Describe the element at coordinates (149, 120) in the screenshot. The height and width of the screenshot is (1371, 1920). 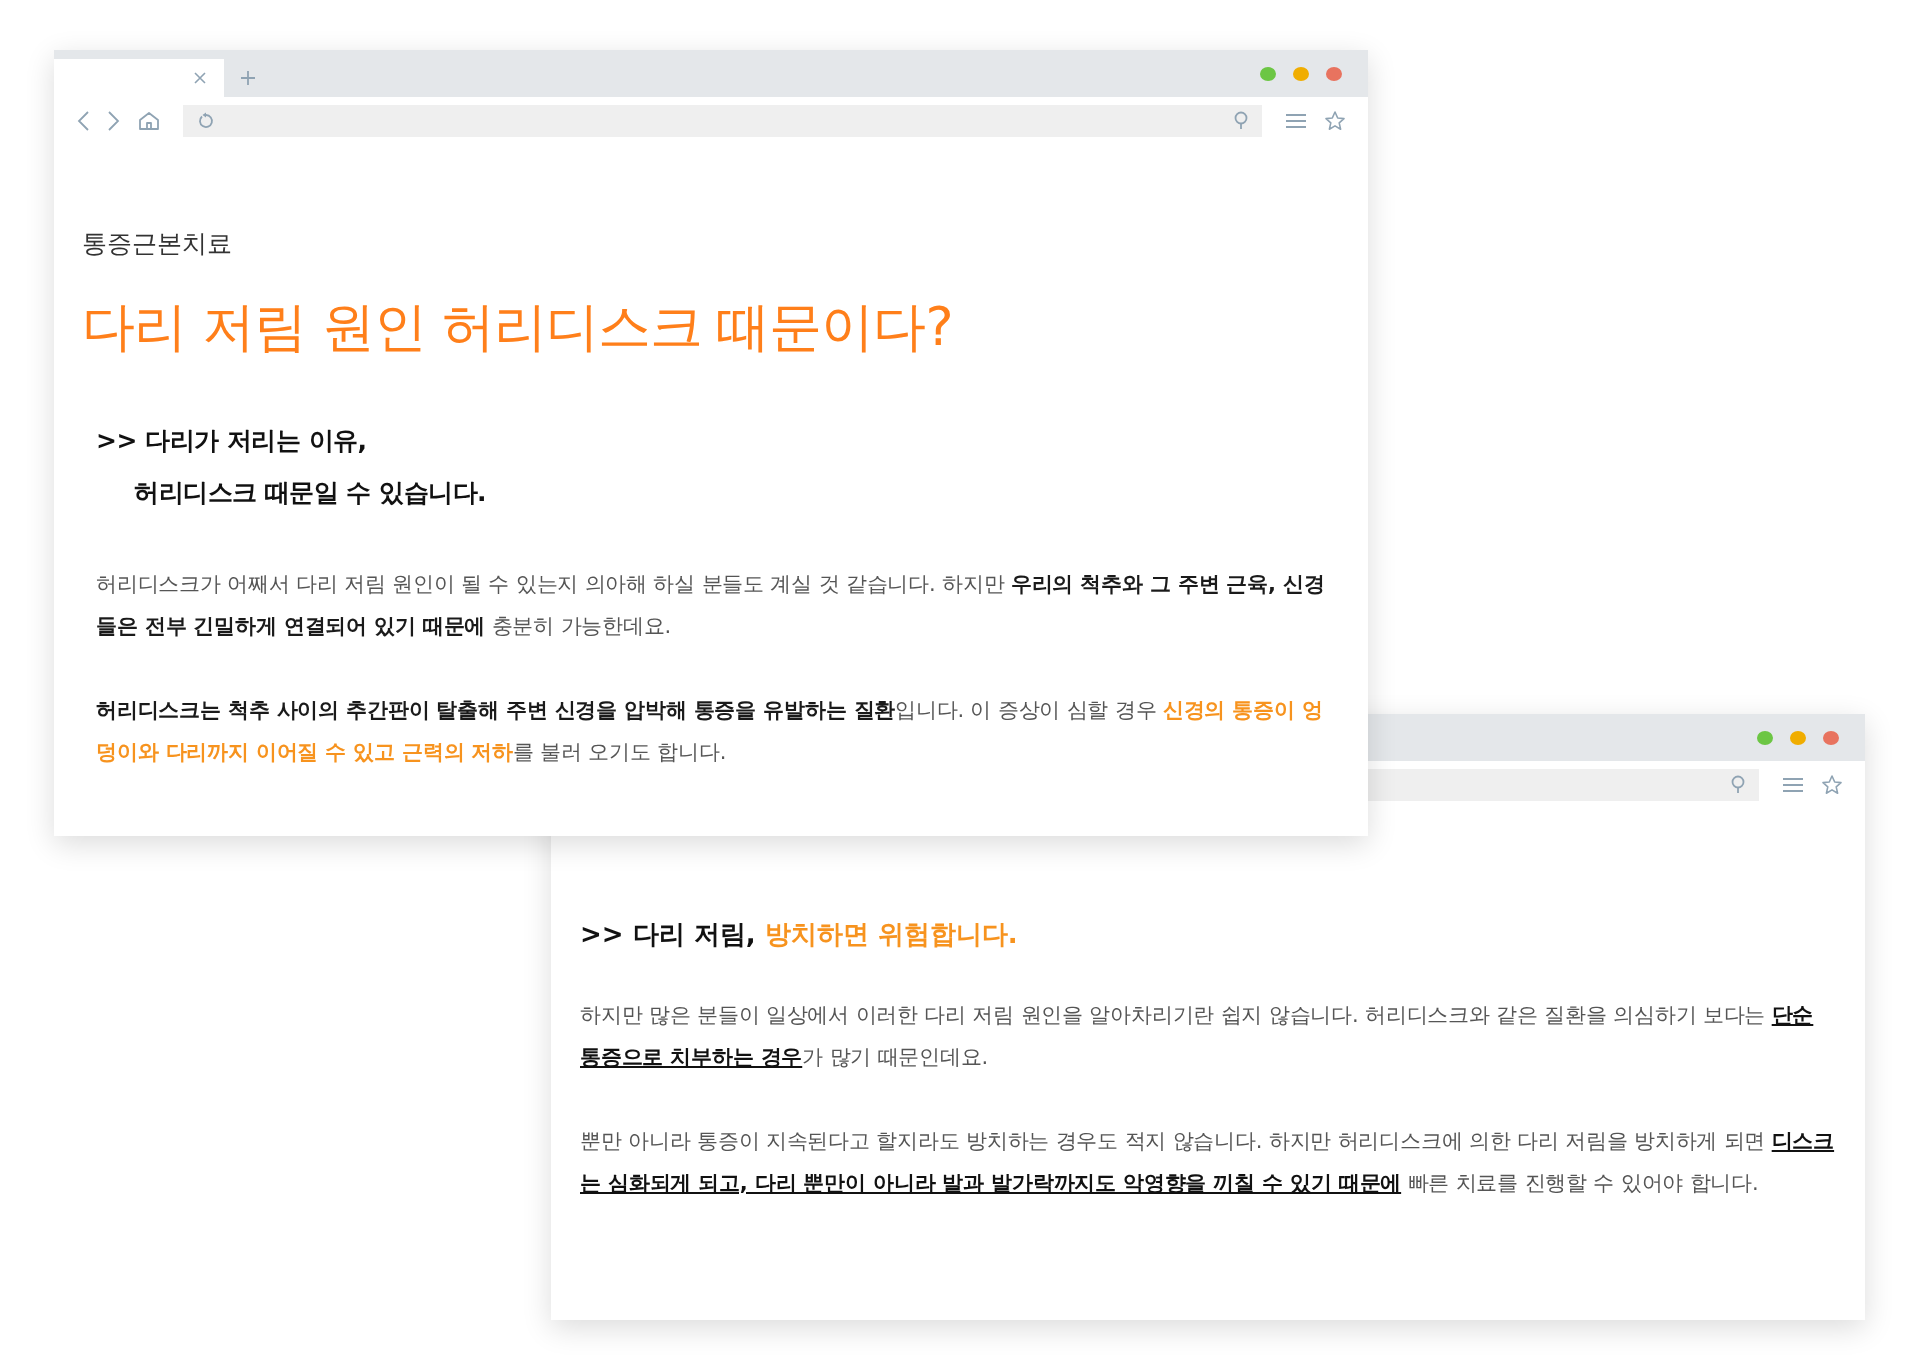
I see `home-icon` at that location.